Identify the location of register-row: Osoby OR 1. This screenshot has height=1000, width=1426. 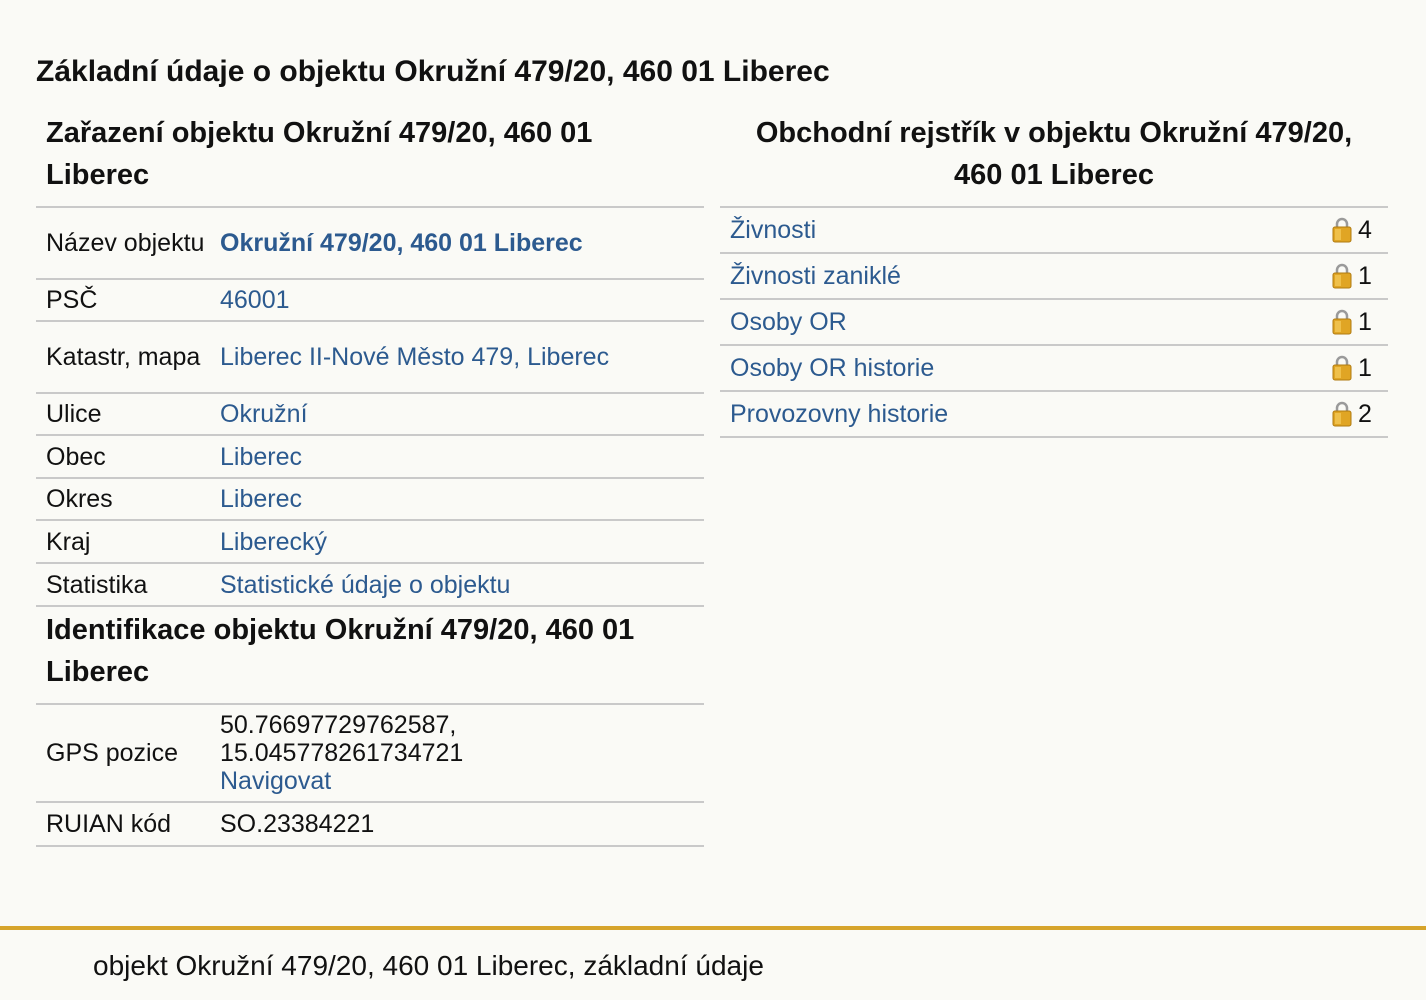
(1054, 323).